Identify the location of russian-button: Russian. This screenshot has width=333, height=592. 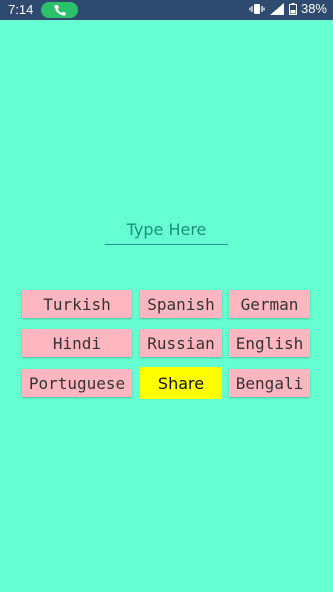
(181, 343).